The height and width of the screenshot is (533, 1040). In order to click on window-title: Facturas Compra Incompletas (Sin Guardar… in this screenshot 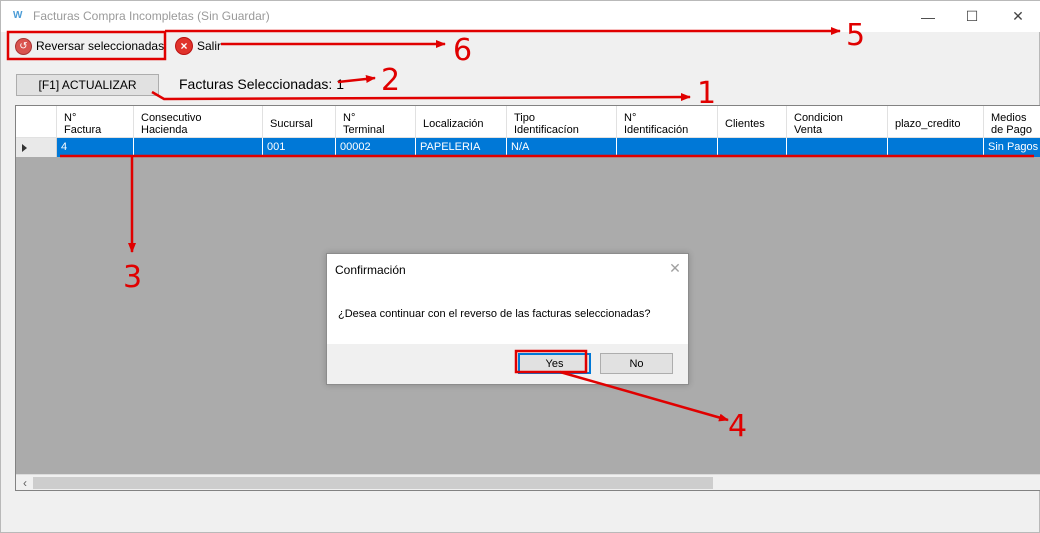, I will do `click(151, 16)`.